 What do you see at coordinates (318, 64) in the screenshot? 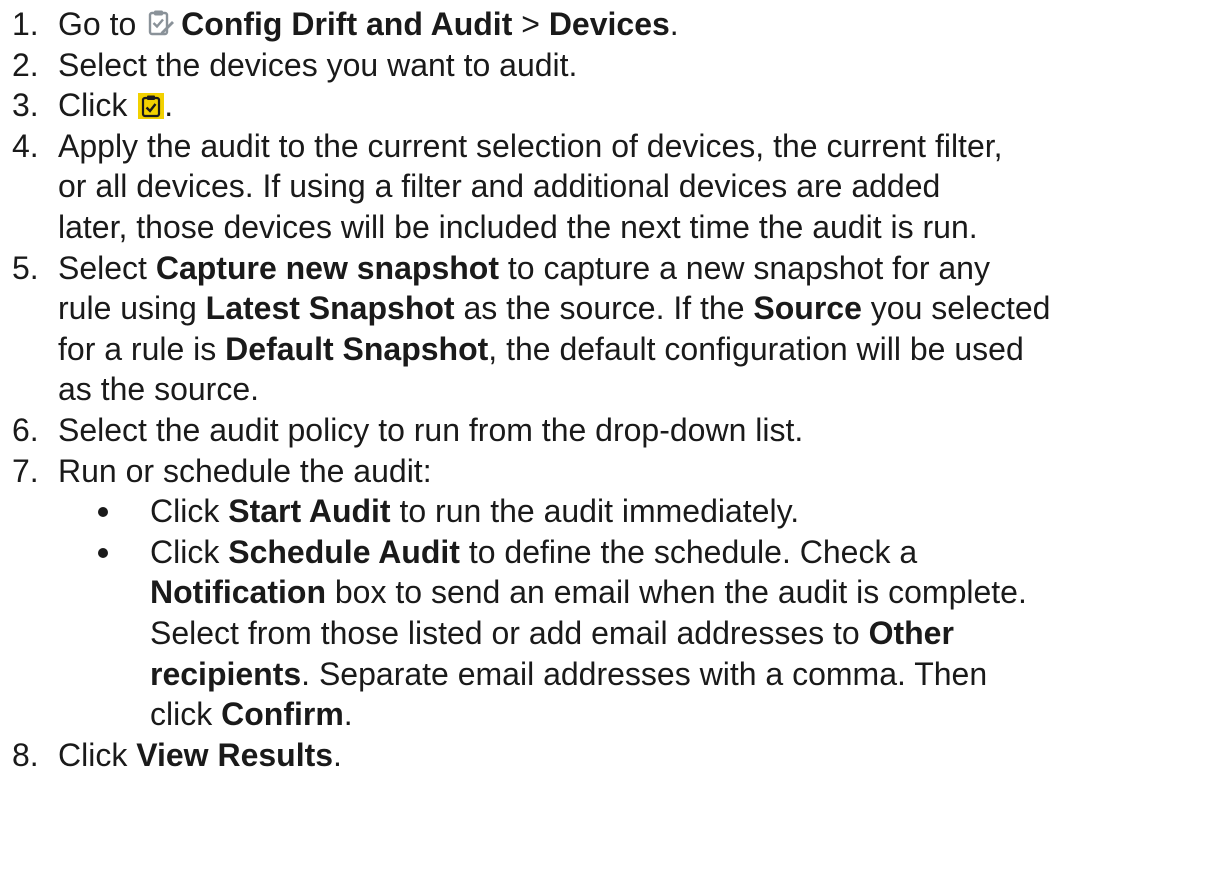
I see `step-text: Select the devices you want to audit.` at bounding box center [318, 64].